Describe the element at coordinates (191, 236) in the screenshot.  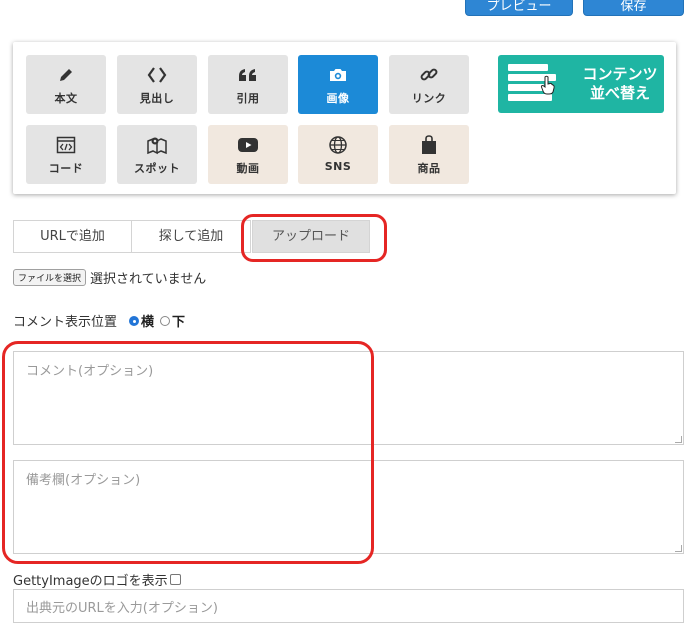
I see `tab-search-add: 探して追加` at that location.